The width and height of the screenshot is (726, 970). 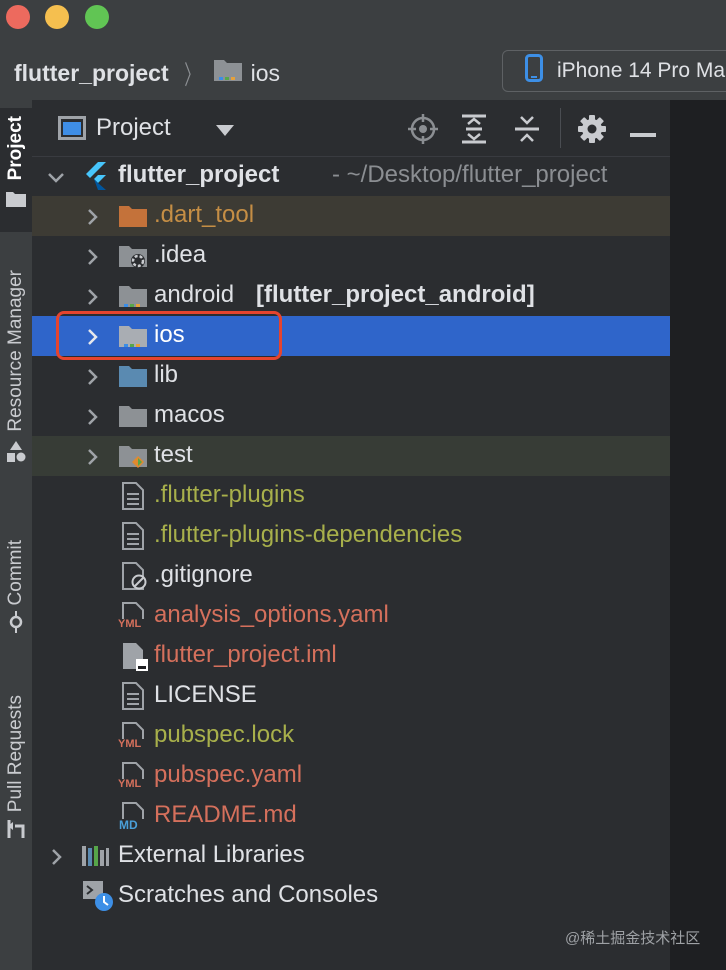 What do you see at coordinates (203, 574) in the screenshot?
I see `tree-item-label: .gitignore` at bounding box center [203, 574].